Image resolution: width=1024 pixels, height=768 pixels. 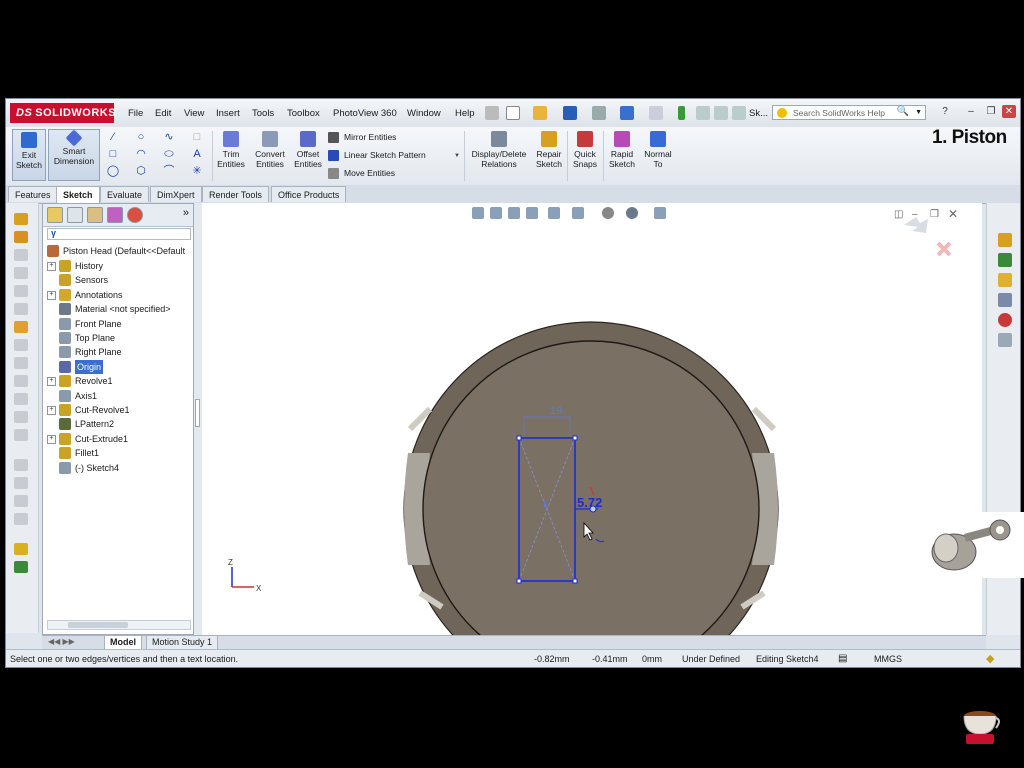 What do you see at coordinates (182, 643) in the screenshot?
I see `tab-motion-study: Motion Study 1` at bounding box center [182, 643].